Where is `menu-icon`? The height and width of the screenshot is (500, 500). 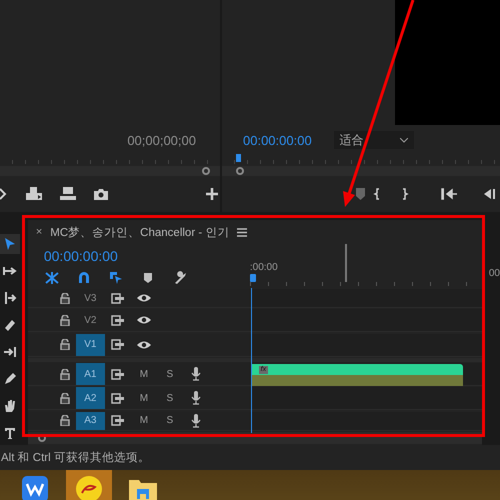
menu-icon is located at coordinates (242, 232).